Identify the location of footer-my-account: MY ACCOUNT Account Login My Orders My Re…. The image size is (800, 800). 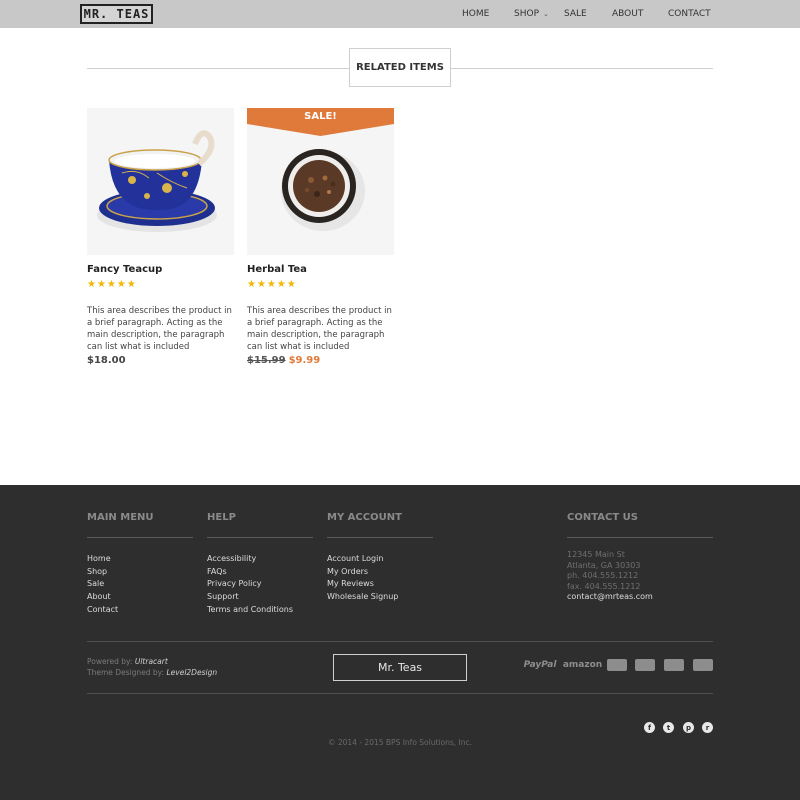
(380, 556).